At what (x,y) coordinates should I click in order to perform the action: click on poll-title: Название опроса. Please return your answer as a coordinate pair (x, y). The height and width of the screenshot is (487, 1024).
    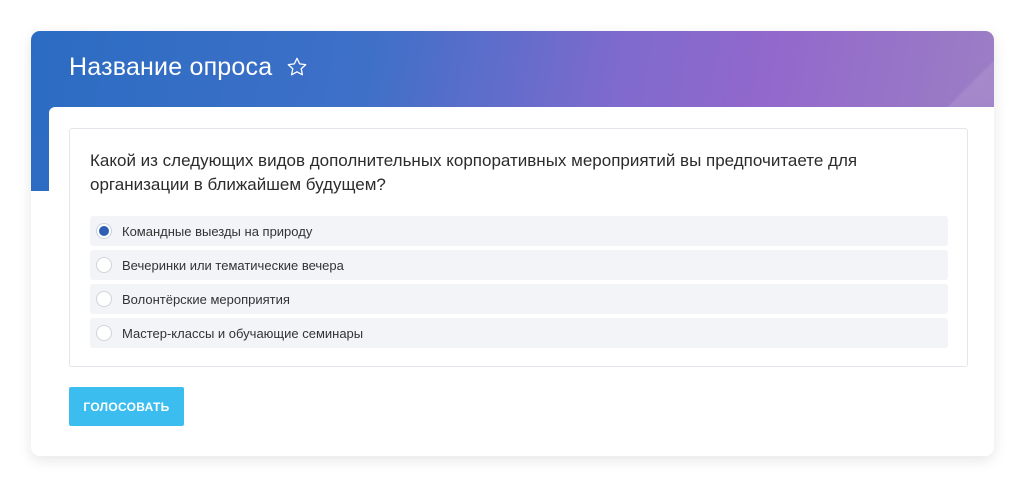
    Looking at the image, I should click on (171, 67).